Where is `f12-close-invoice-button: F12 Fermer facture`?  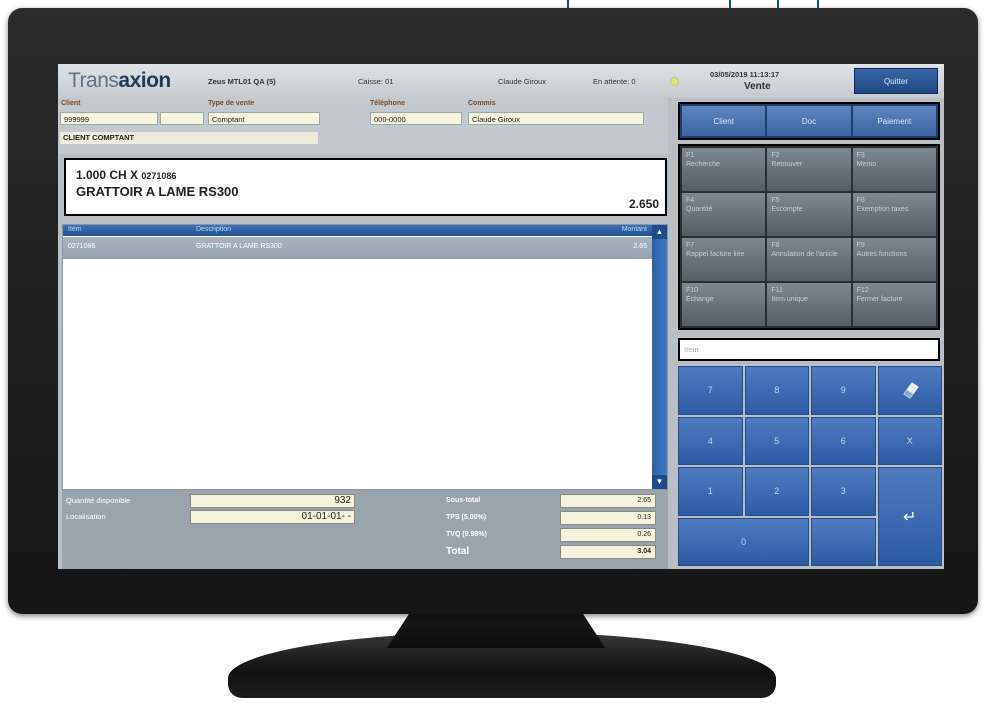 f12-close-invoice-button: F12 Fermer facture is located at coordinates (894, 304).